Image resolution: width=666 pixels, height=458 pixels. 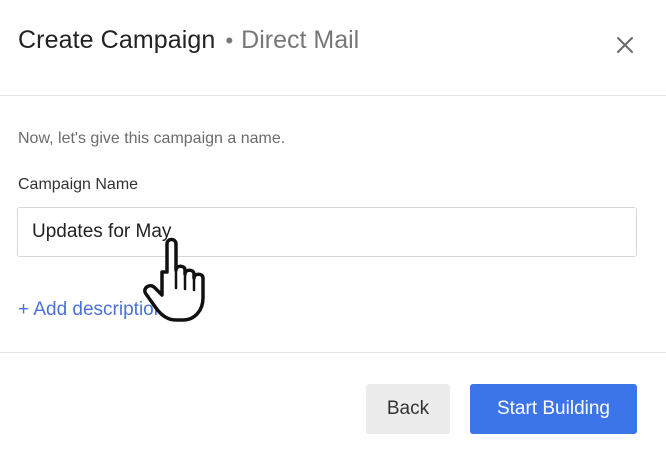 I want to click on dialog-title: Create Campaign • Direct Mail, so click(x=188, y=40).